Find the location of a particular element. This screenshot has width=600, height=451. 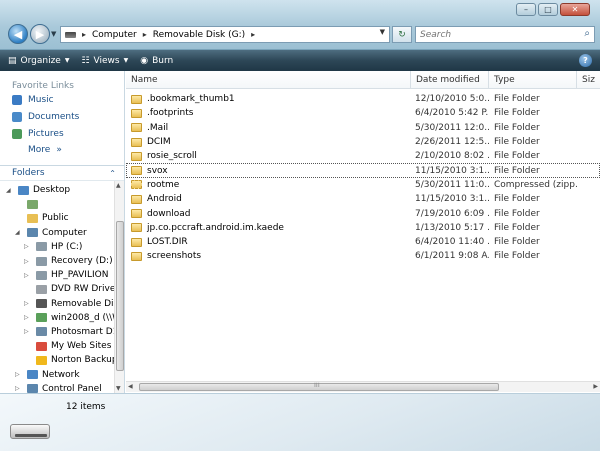

tree-item: ▷ HP_PAVILION is located at coordinates (57, 275).